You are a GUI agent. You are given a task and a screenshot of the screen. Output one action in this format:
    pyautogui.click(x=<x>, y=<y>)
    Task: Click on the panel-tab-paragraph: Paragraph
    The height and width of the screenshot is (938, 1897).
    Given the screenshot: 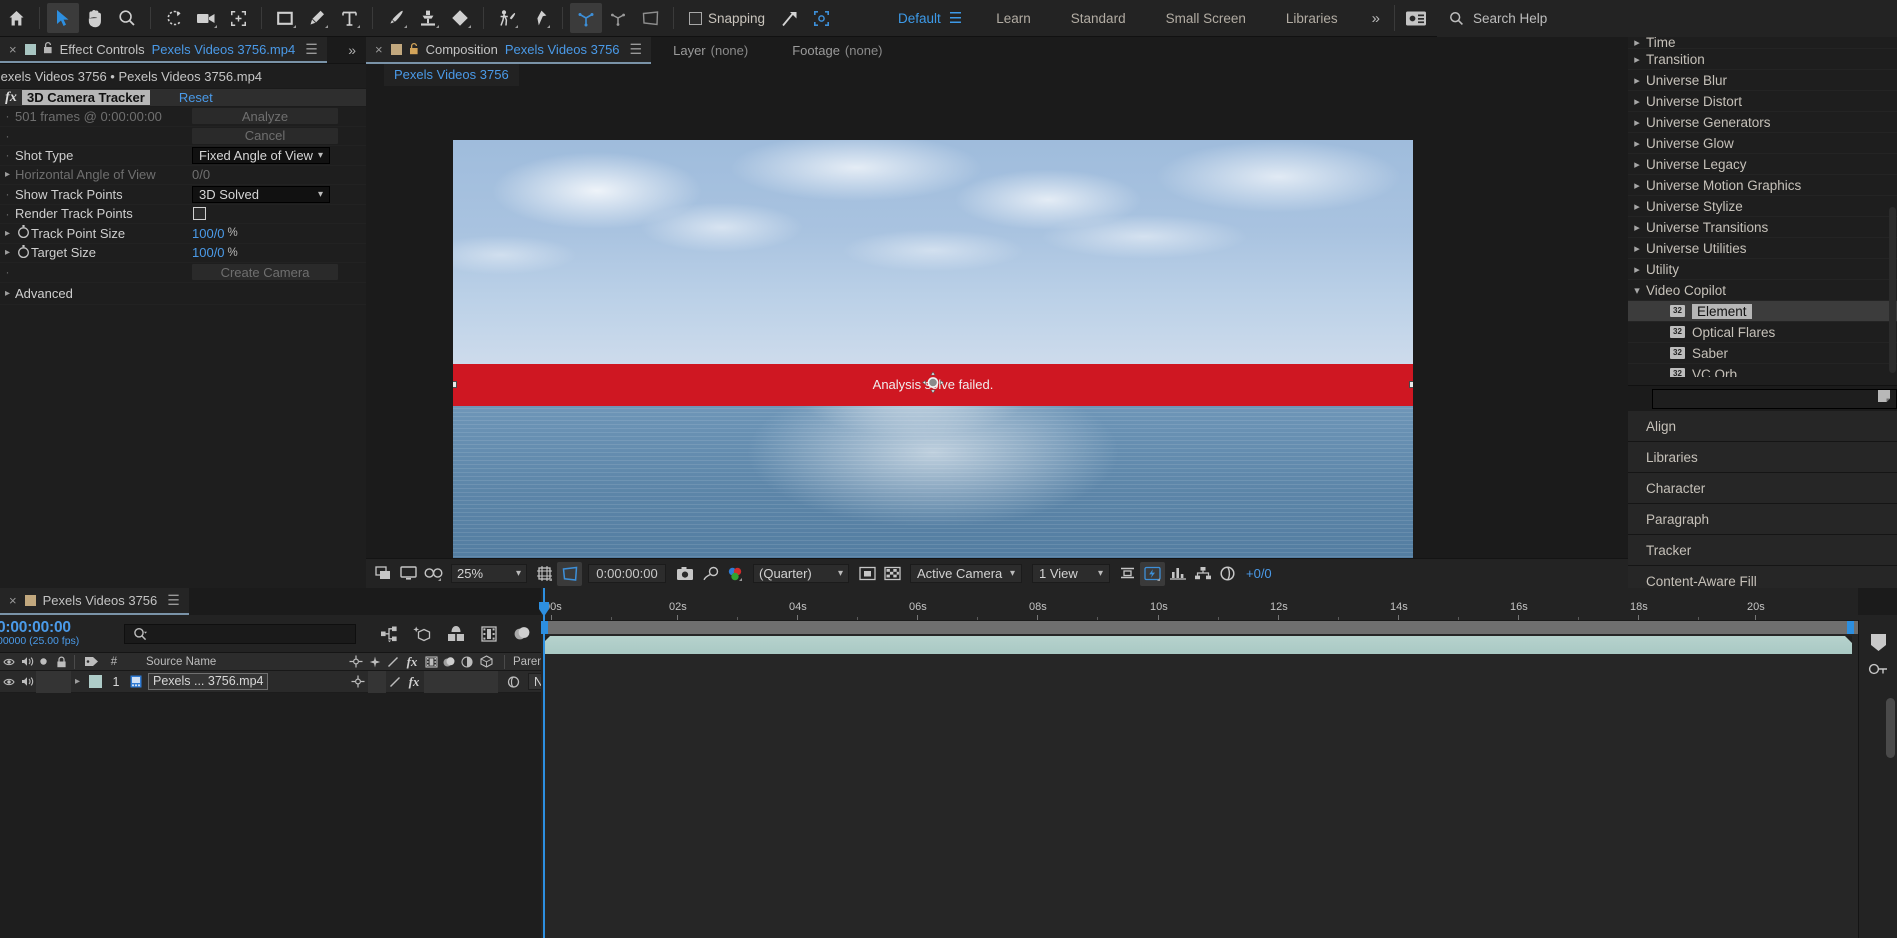 What is the action you would take?
    pyautogui.click(x=1762, y=519)
    